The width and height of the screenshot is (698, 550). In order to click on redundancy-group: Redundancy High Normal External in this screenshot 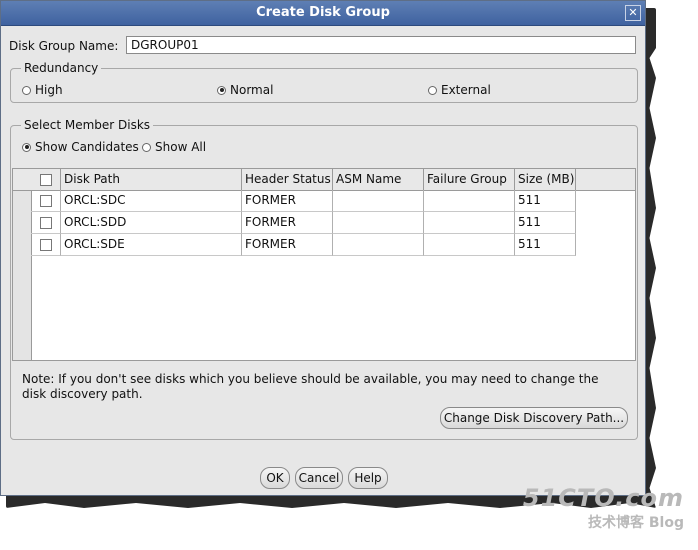, I will do `click(324, 82)`.